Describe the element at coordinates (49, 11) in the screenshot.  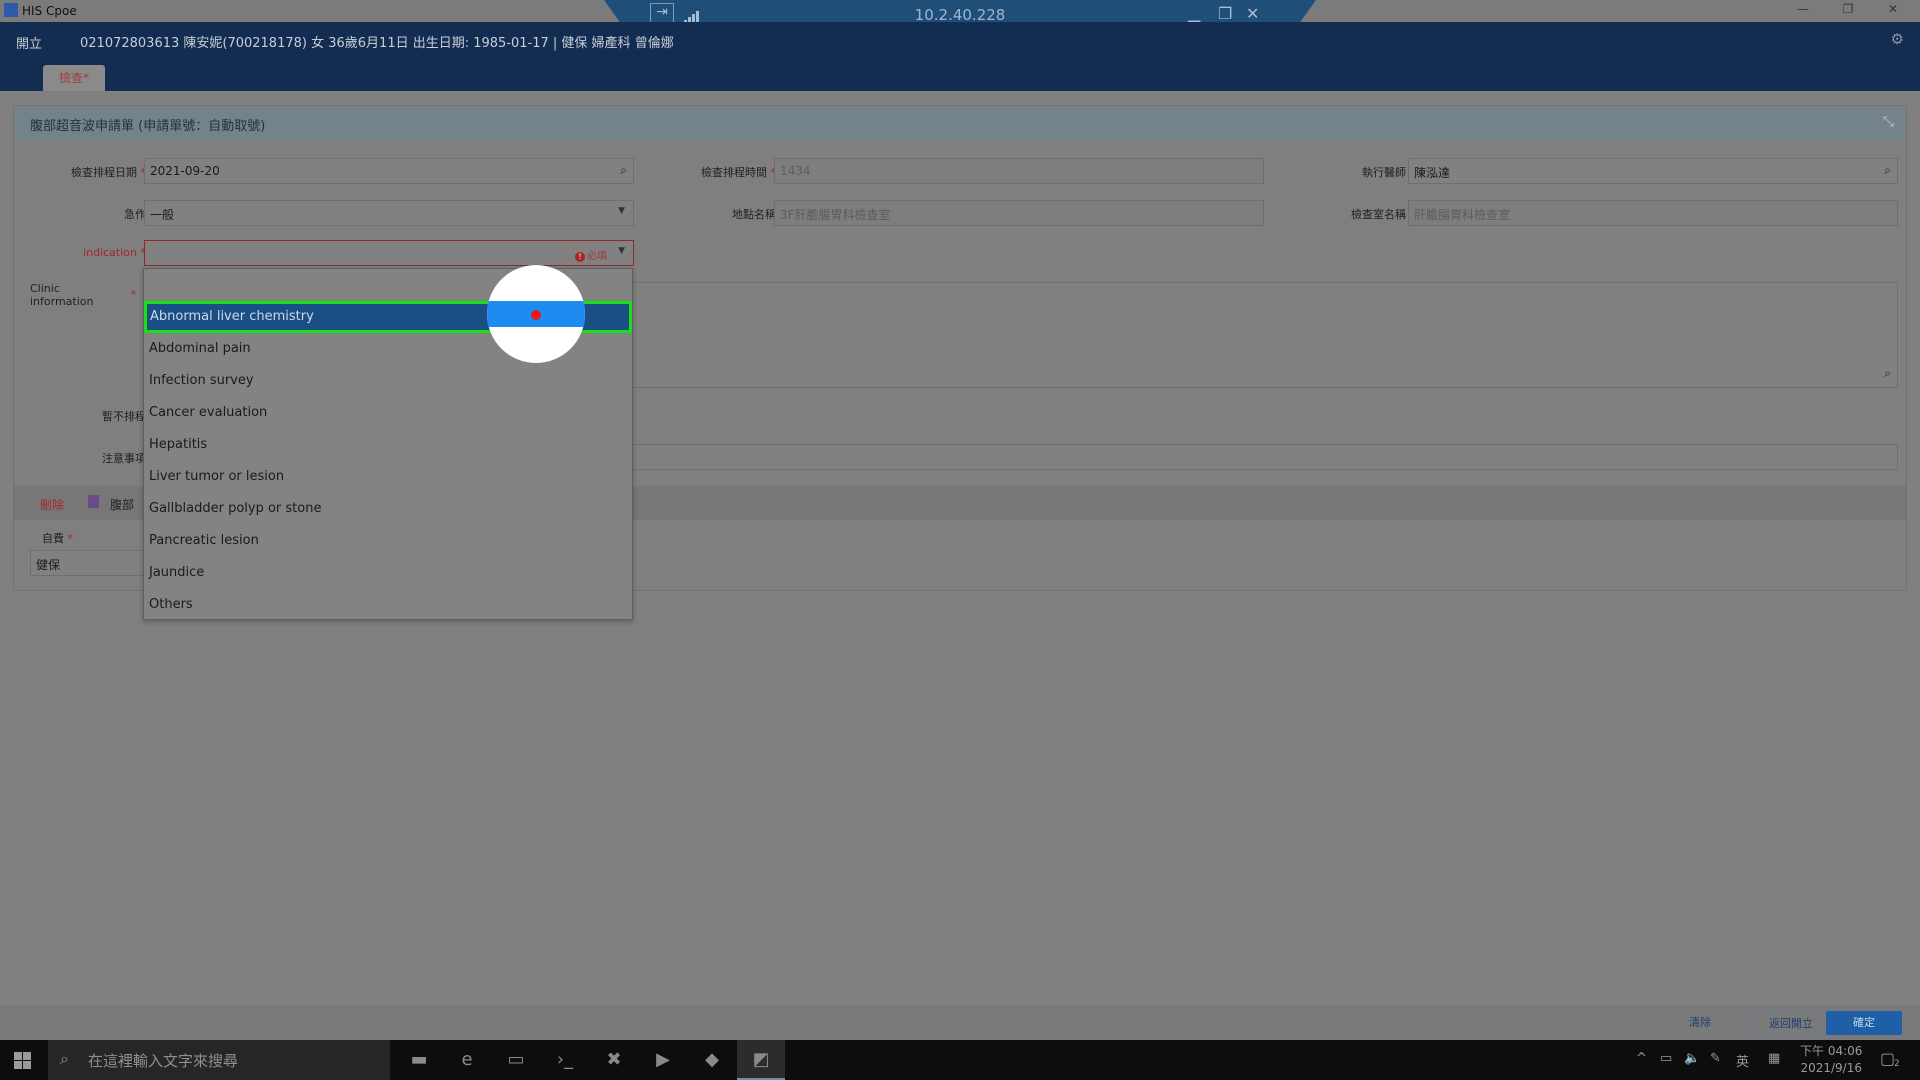
I see `window-title: HIS Cpoe` at that location.